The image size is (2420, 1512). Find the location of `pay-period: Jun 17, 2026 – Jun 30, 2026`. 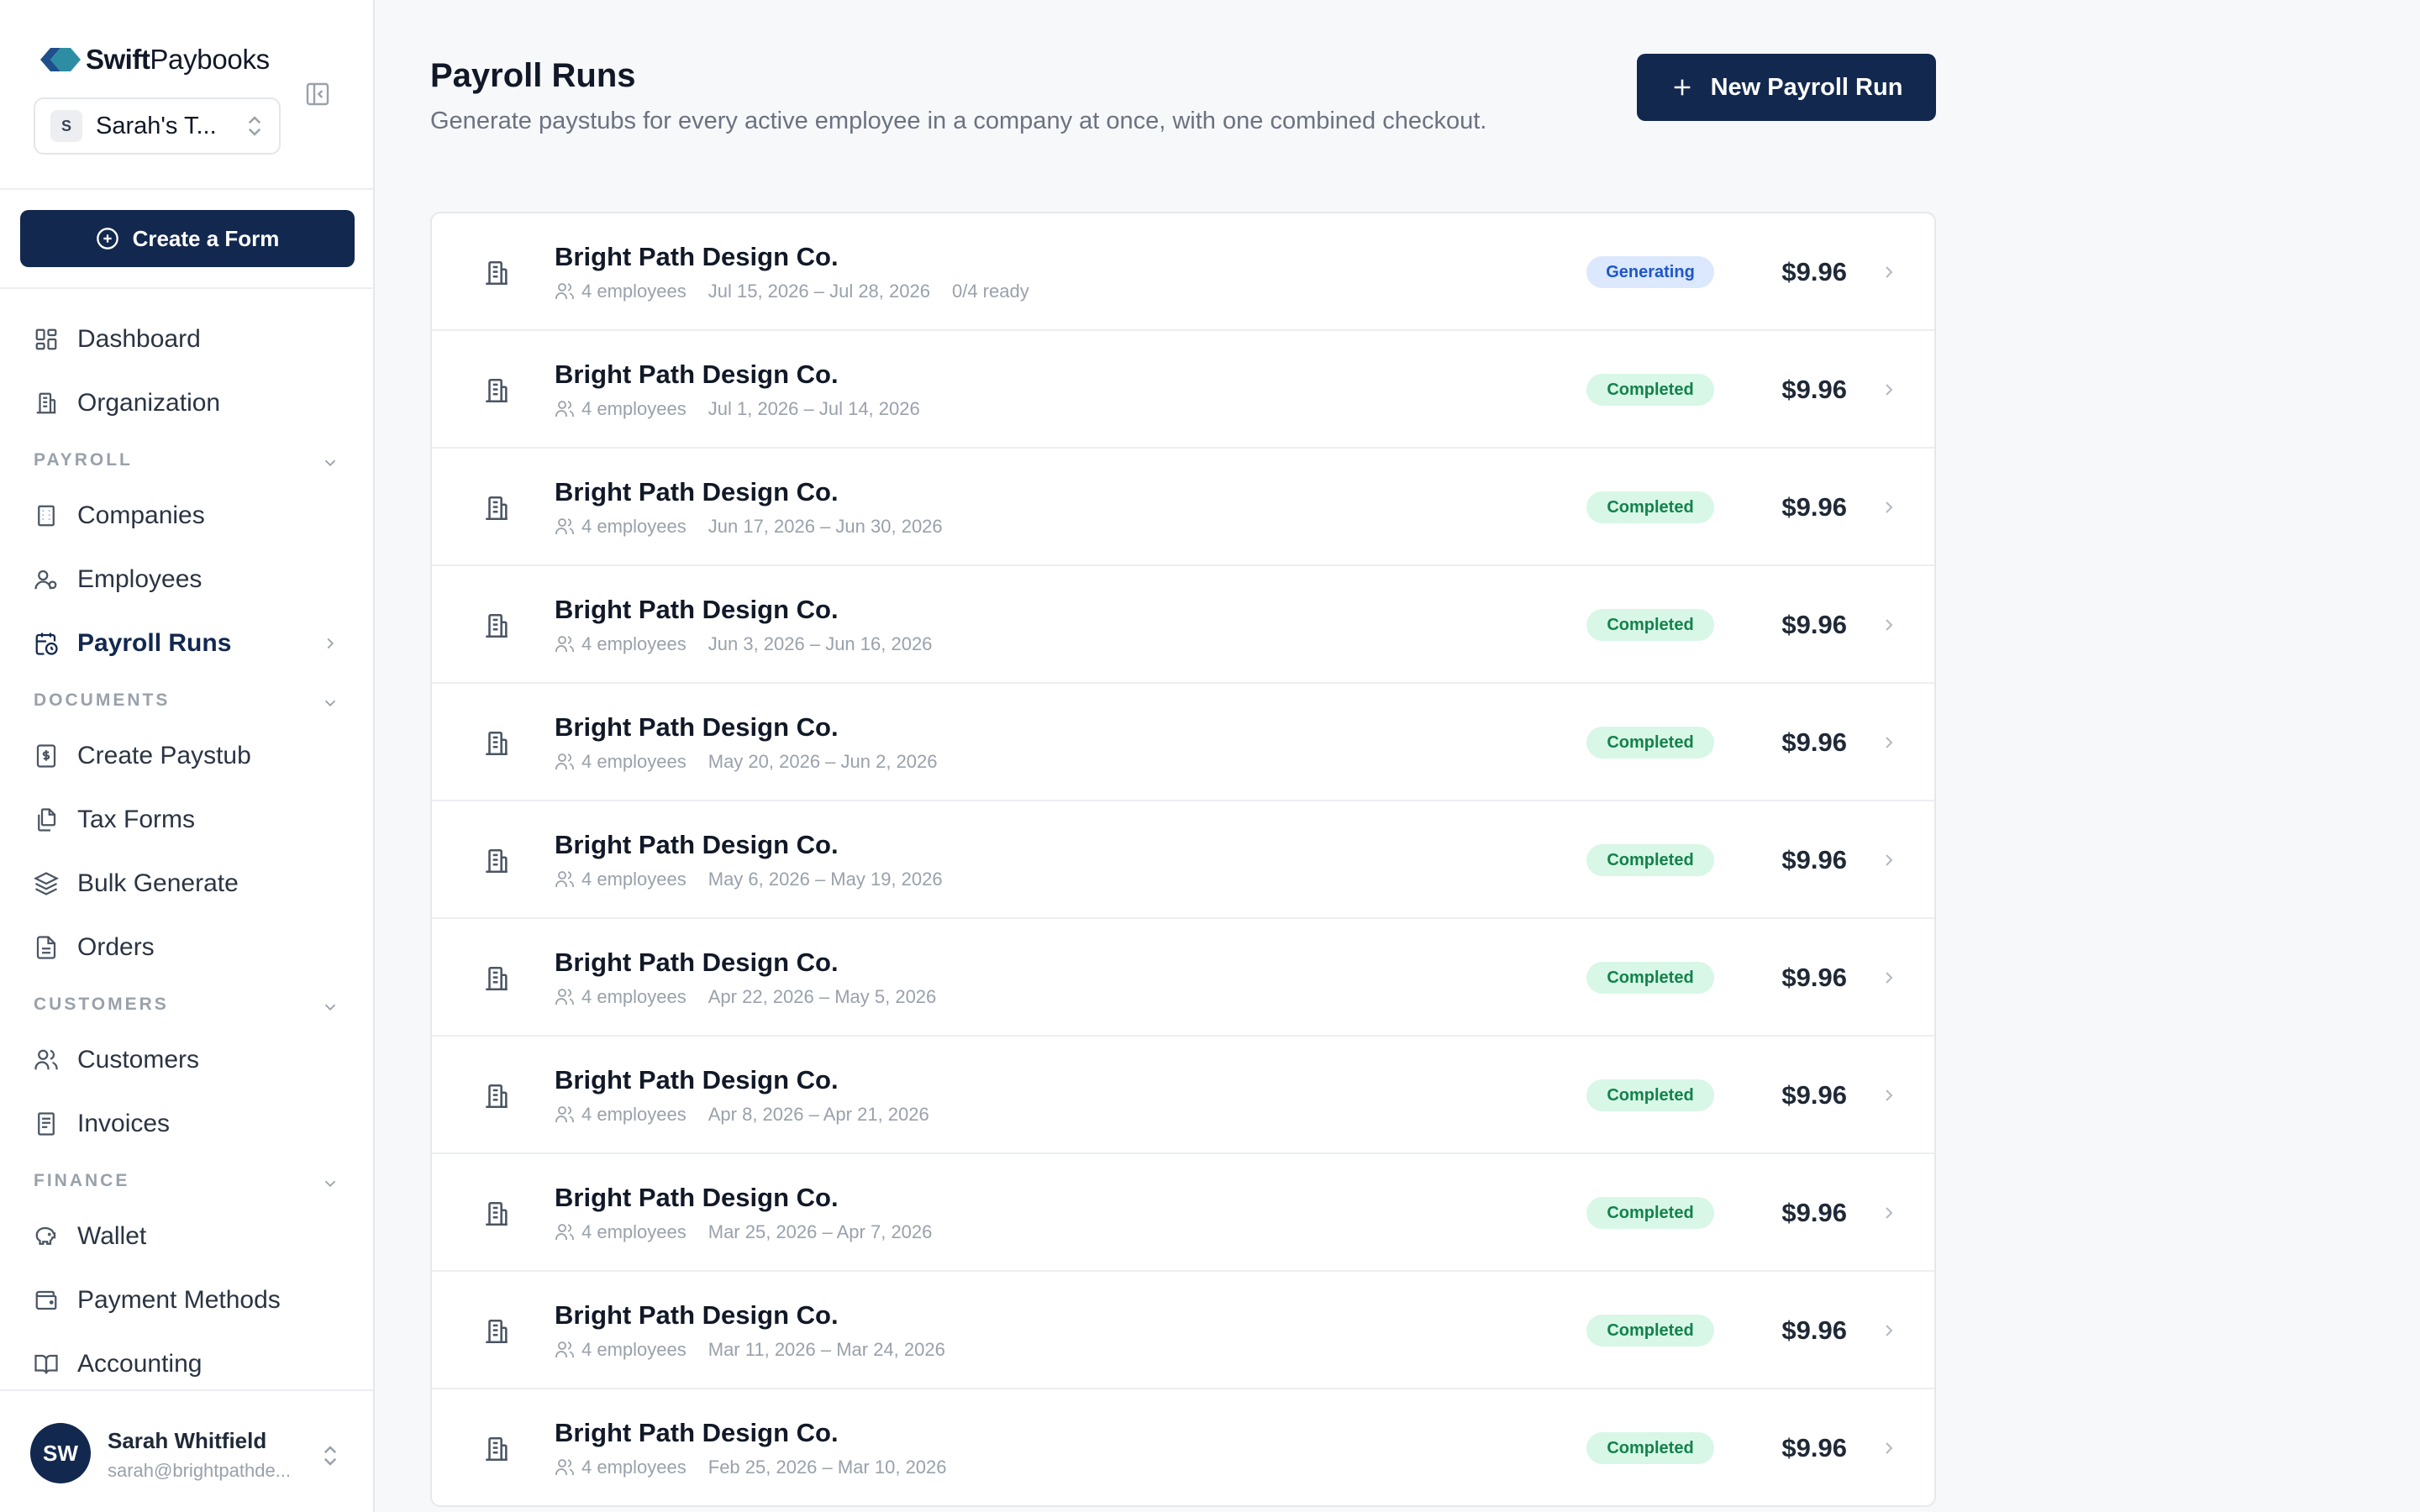

pay-period: Jun 17, 2026 – Jun 30, 2026 is located at coordinates (825, 526).